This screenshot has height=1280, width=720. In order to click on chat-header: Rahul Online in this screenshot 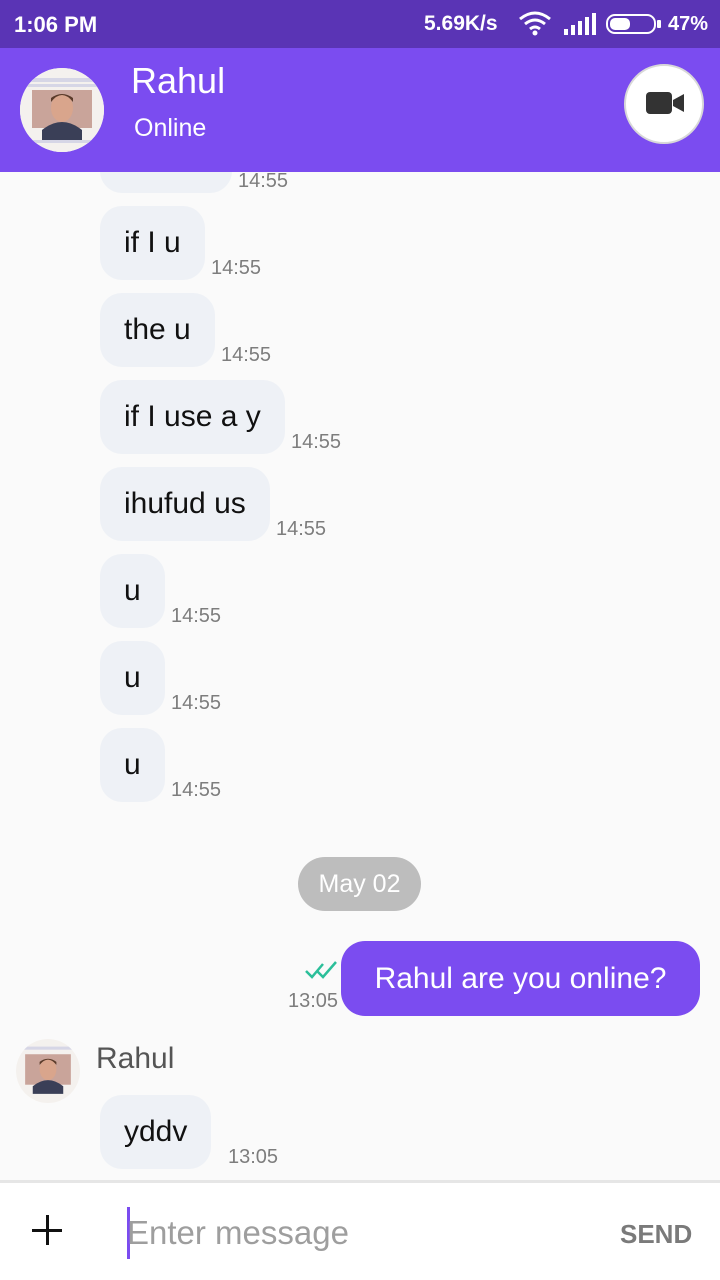, I will do `click(360, 110)`.